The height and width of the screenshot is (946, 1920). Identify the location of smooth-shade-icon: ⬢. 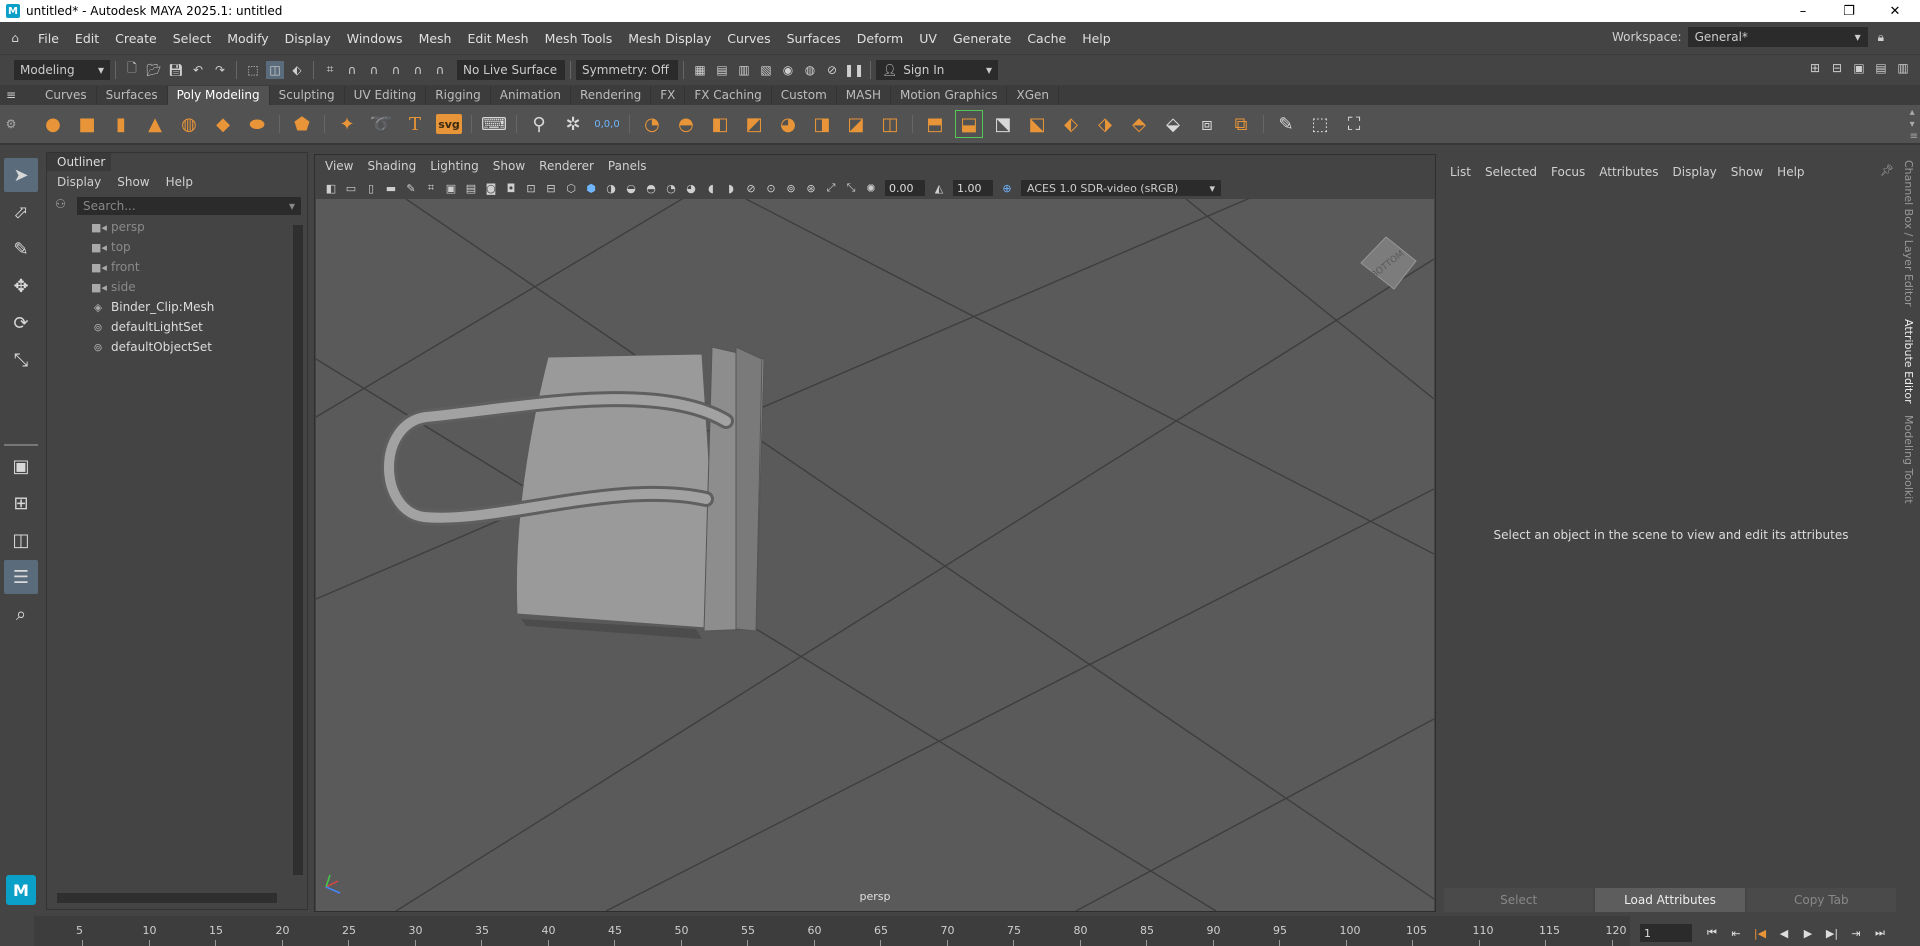
(591, 188).